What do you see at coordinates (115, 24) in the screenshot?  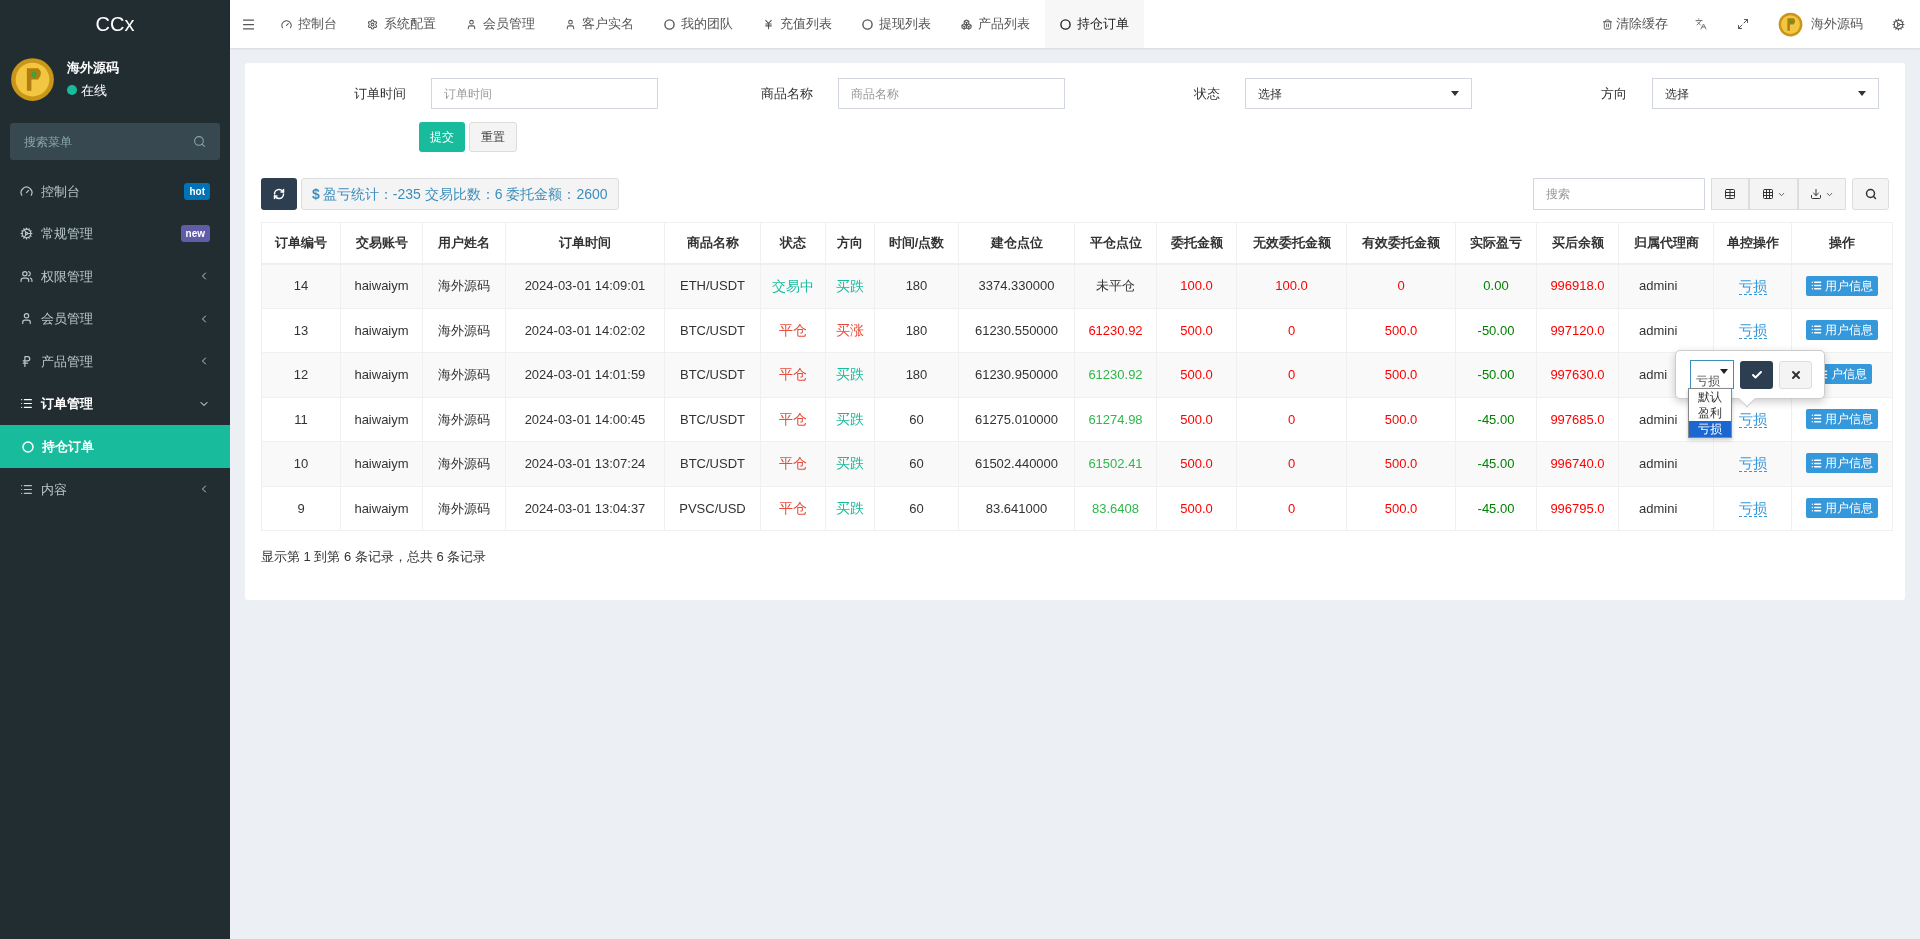 I see `brand-logo: CCx` at bounding box center [115, 24].